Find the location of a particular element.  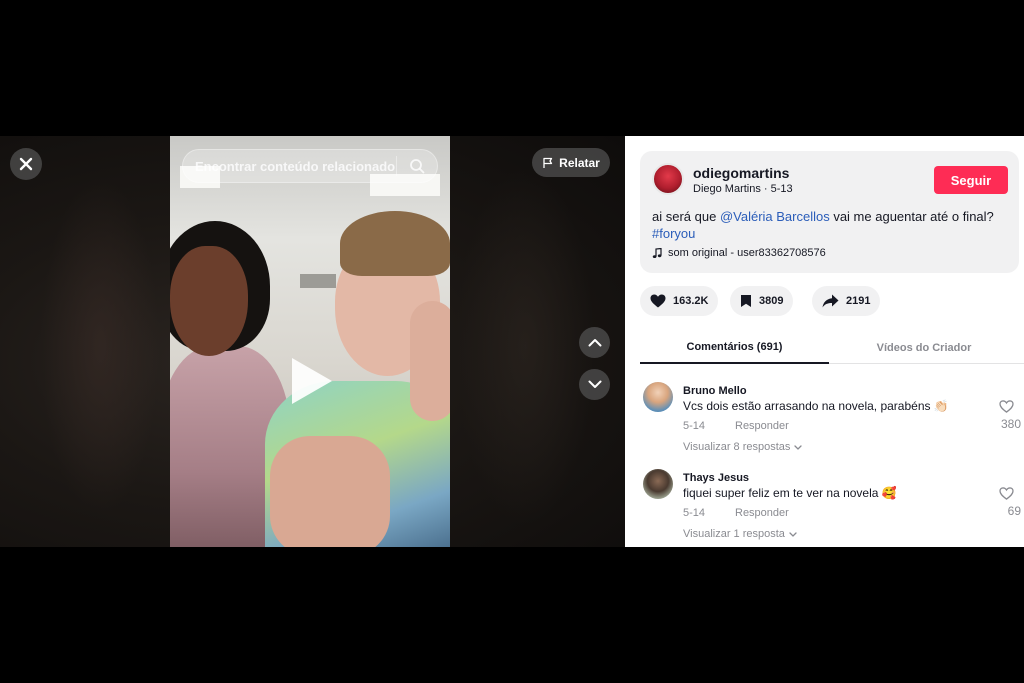

person-right-arm is located at coordinates (330, 491).